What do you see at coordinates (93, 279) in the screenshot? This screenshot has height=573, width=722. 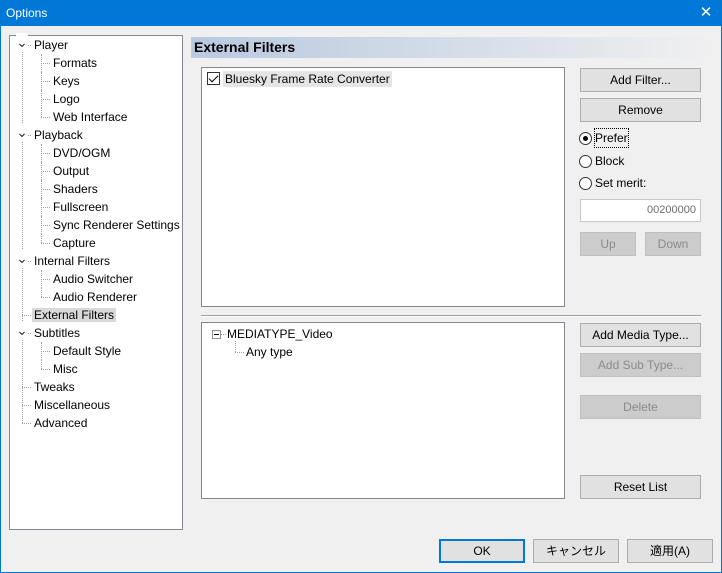 I see `tree-item-audio-switcher: Audio Switcher` at bounding box center [93, 279].